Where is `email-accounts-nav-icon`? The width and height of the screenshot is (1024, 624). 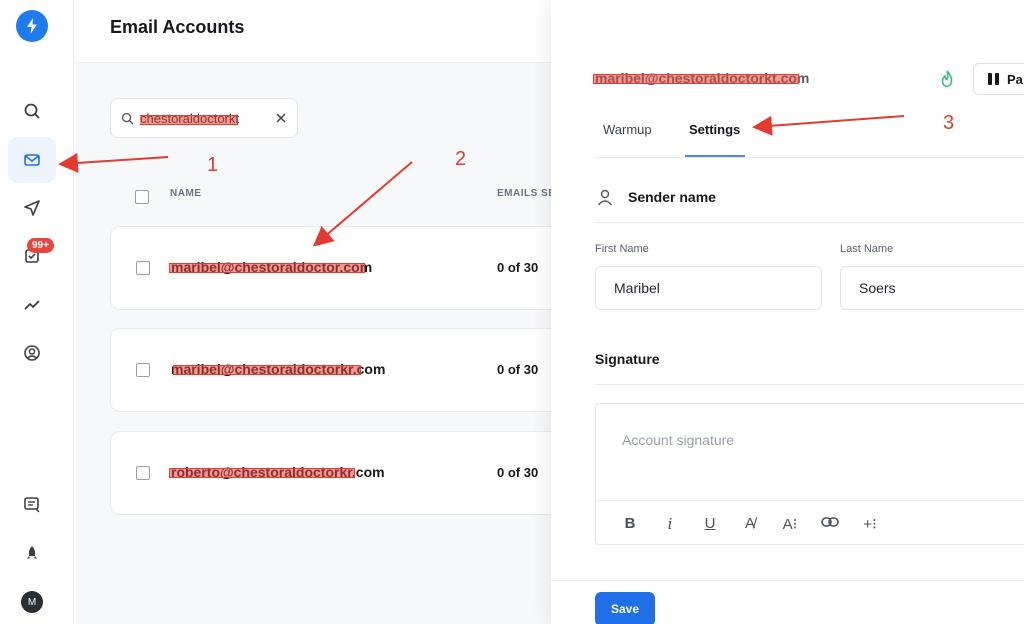
email-accounts-nav-icon is located at coordinates (32, 160).